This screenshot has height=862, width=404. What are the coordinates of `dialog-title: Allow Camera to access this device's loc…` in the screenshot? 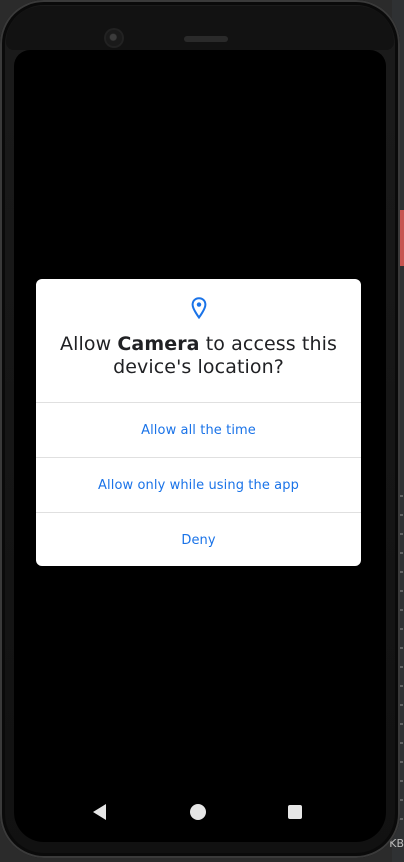 It's located at (198, 356).